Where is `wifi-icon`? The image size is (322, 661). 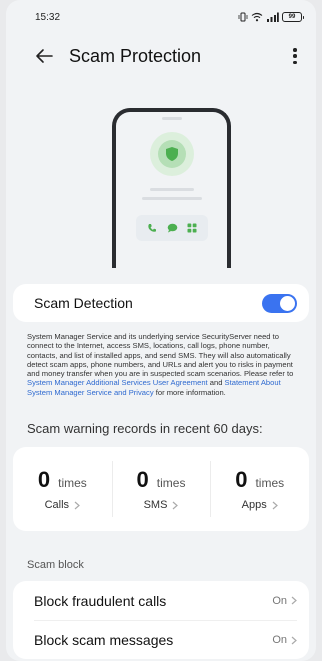
wifi-icon is located at coordinates (257, 17).